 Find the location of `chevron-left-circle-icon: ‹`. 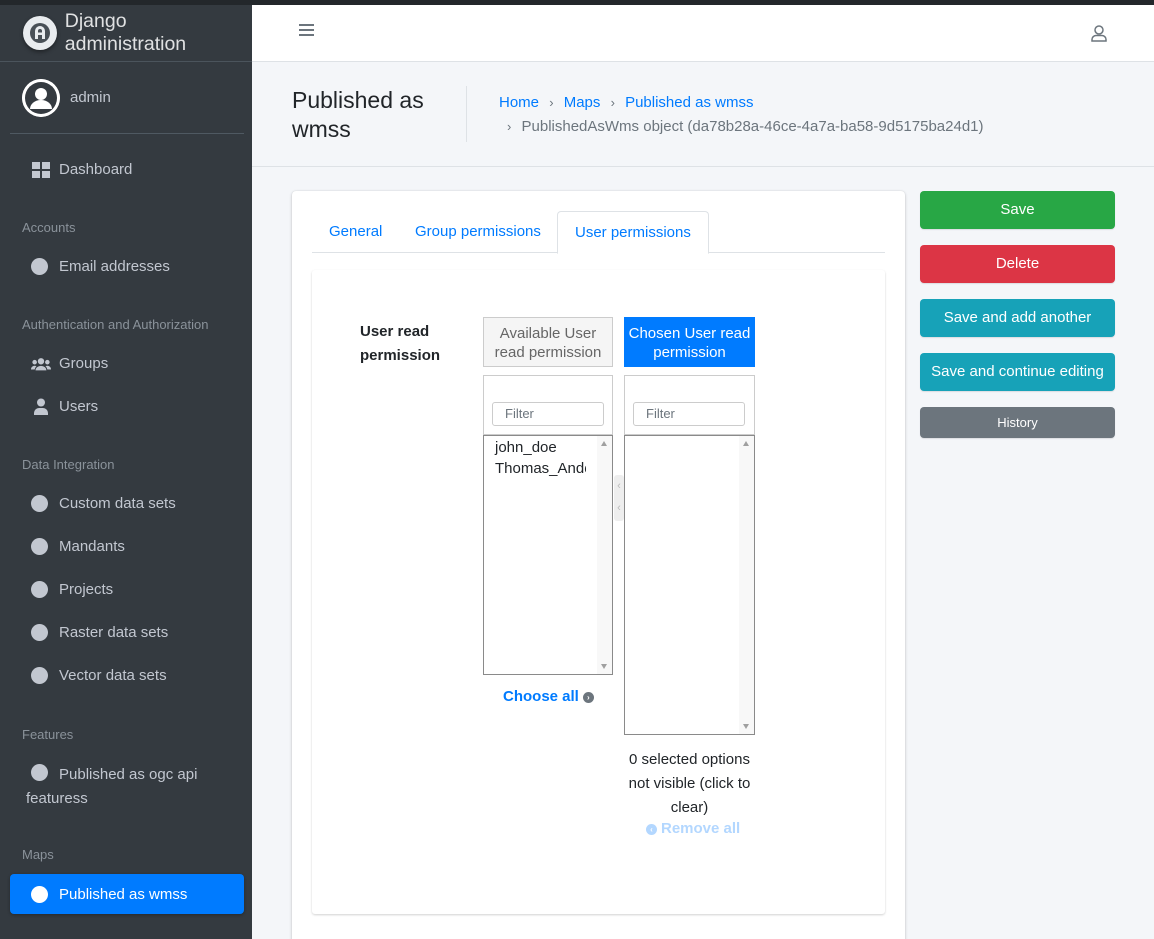

chevron-left-circle-icon: ‹ is located at coordinates (651, 829).